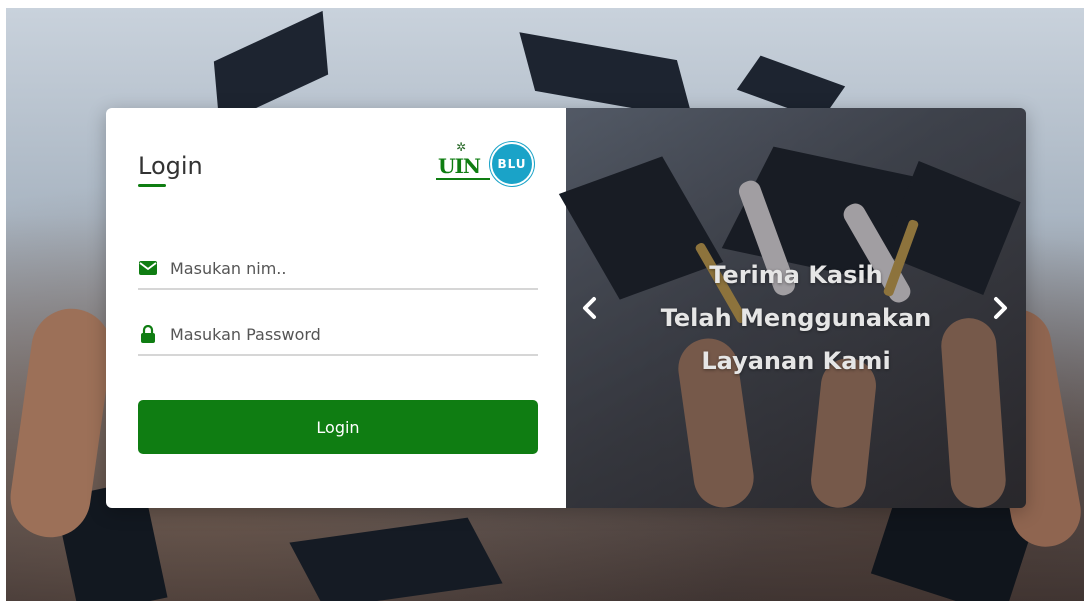  I want to click on logo-blu-text: BLU, so click(512, 164).